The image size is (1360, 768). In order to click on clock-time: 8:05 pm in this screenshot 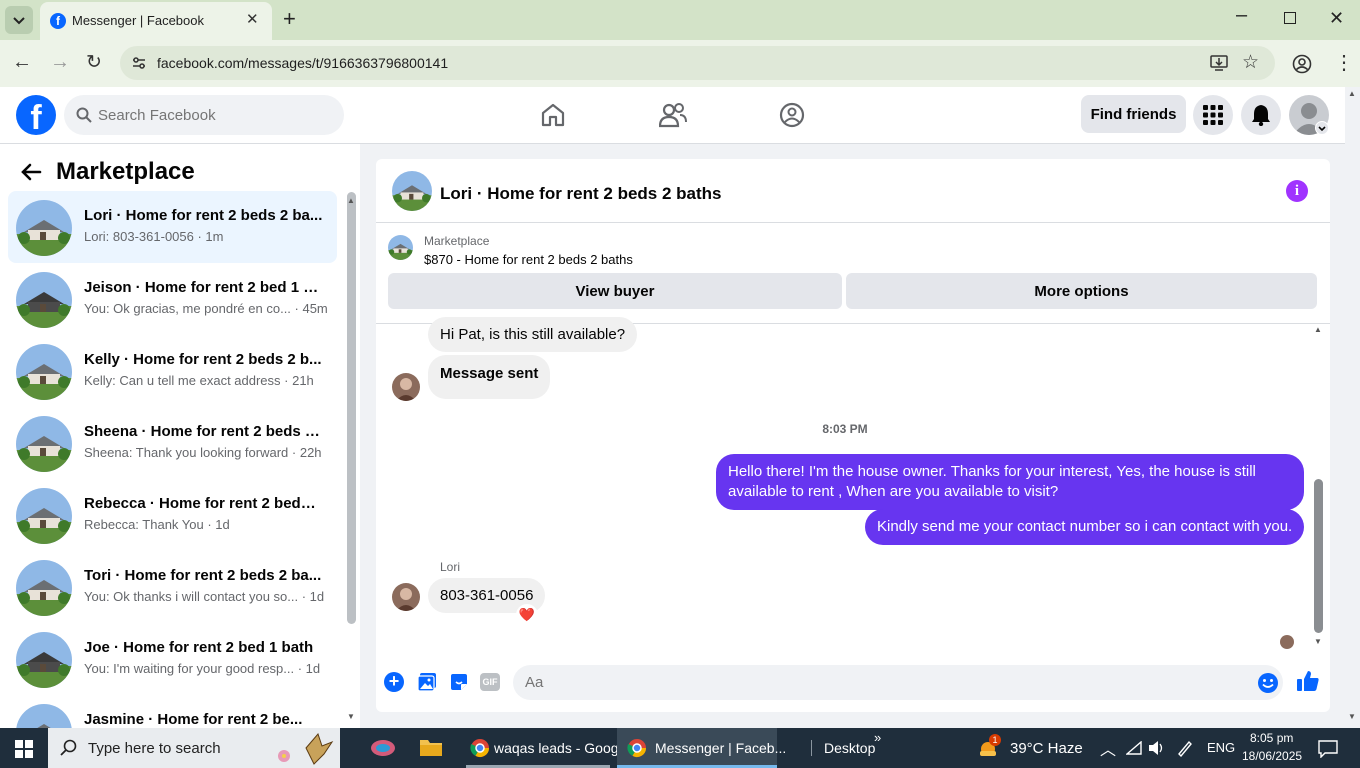, I will do `click(1271, 738)`.